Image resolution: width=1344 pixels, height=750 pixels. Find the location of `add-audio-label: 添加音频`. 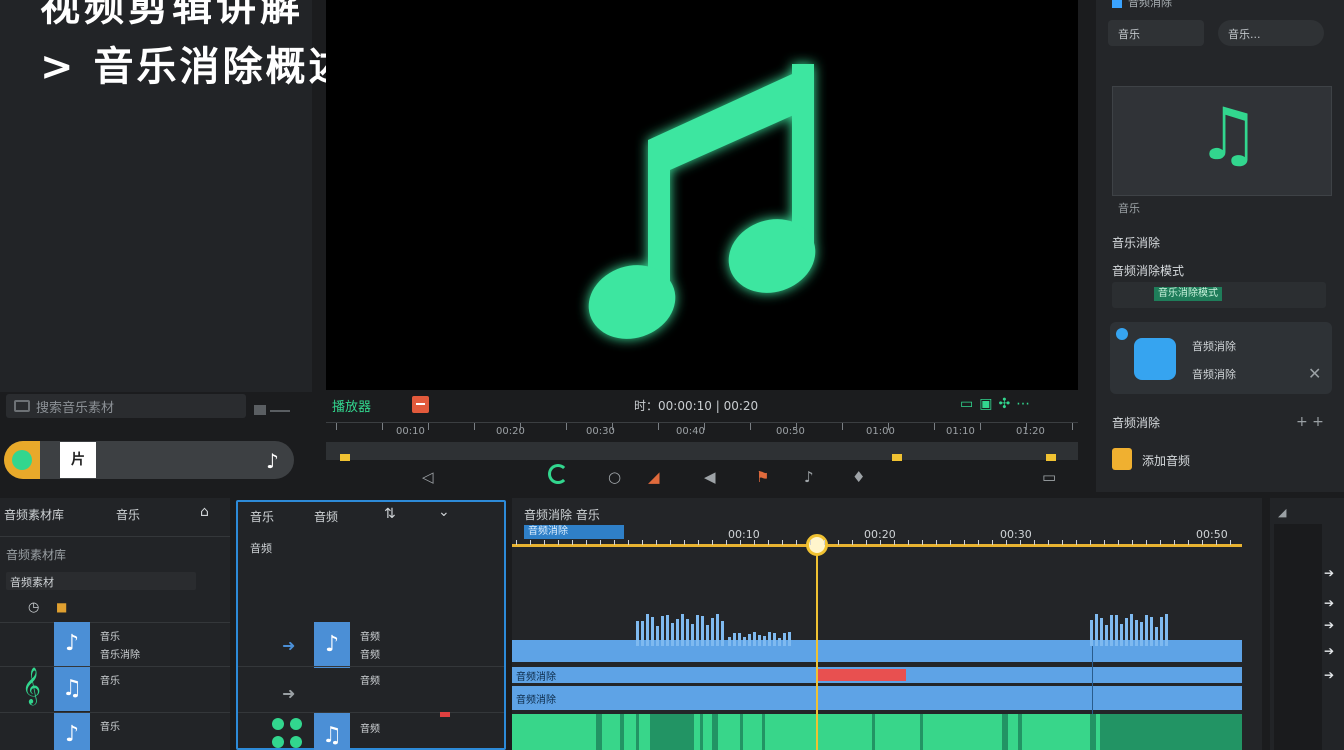

add-audio-label: 添加音频 is located at coordinates (1166, 460).